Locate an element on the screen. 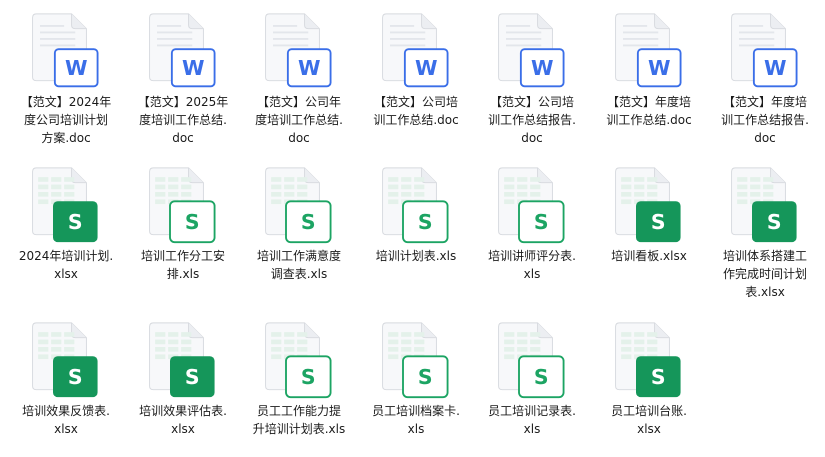 The height and width of the screenshot is (457, 825). file-item: S 2024年培训计划. xlsx is located at coordinates (66, 226).